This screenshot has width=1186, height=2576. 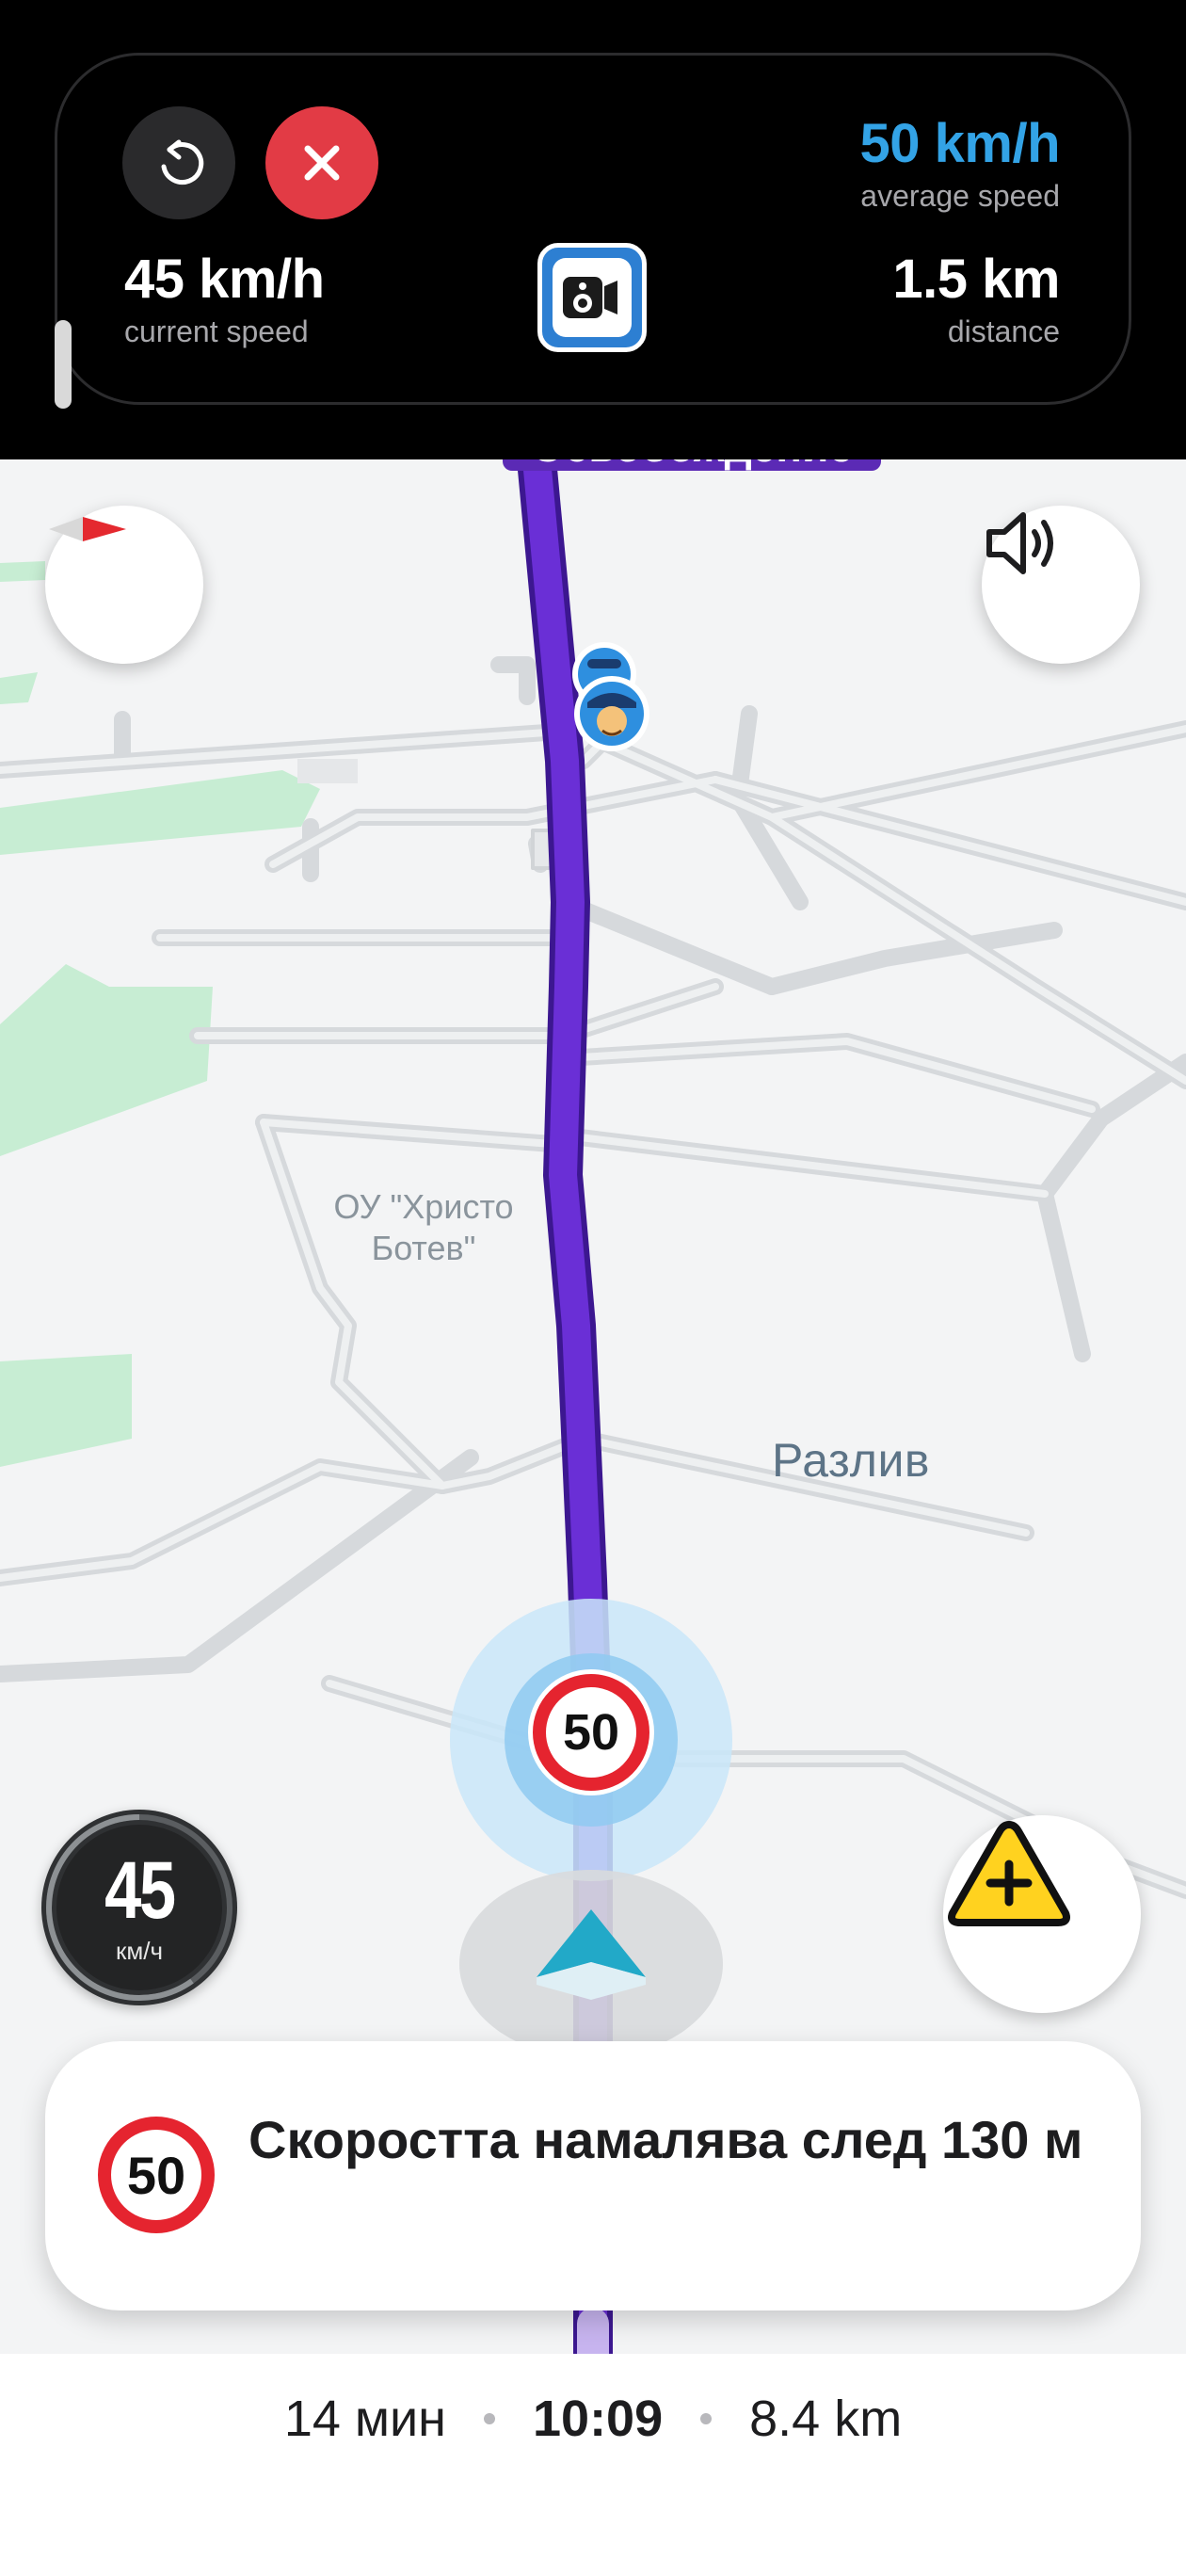 I want to click on speedometer: 45 км/ч, so click(x=139, y=1907).